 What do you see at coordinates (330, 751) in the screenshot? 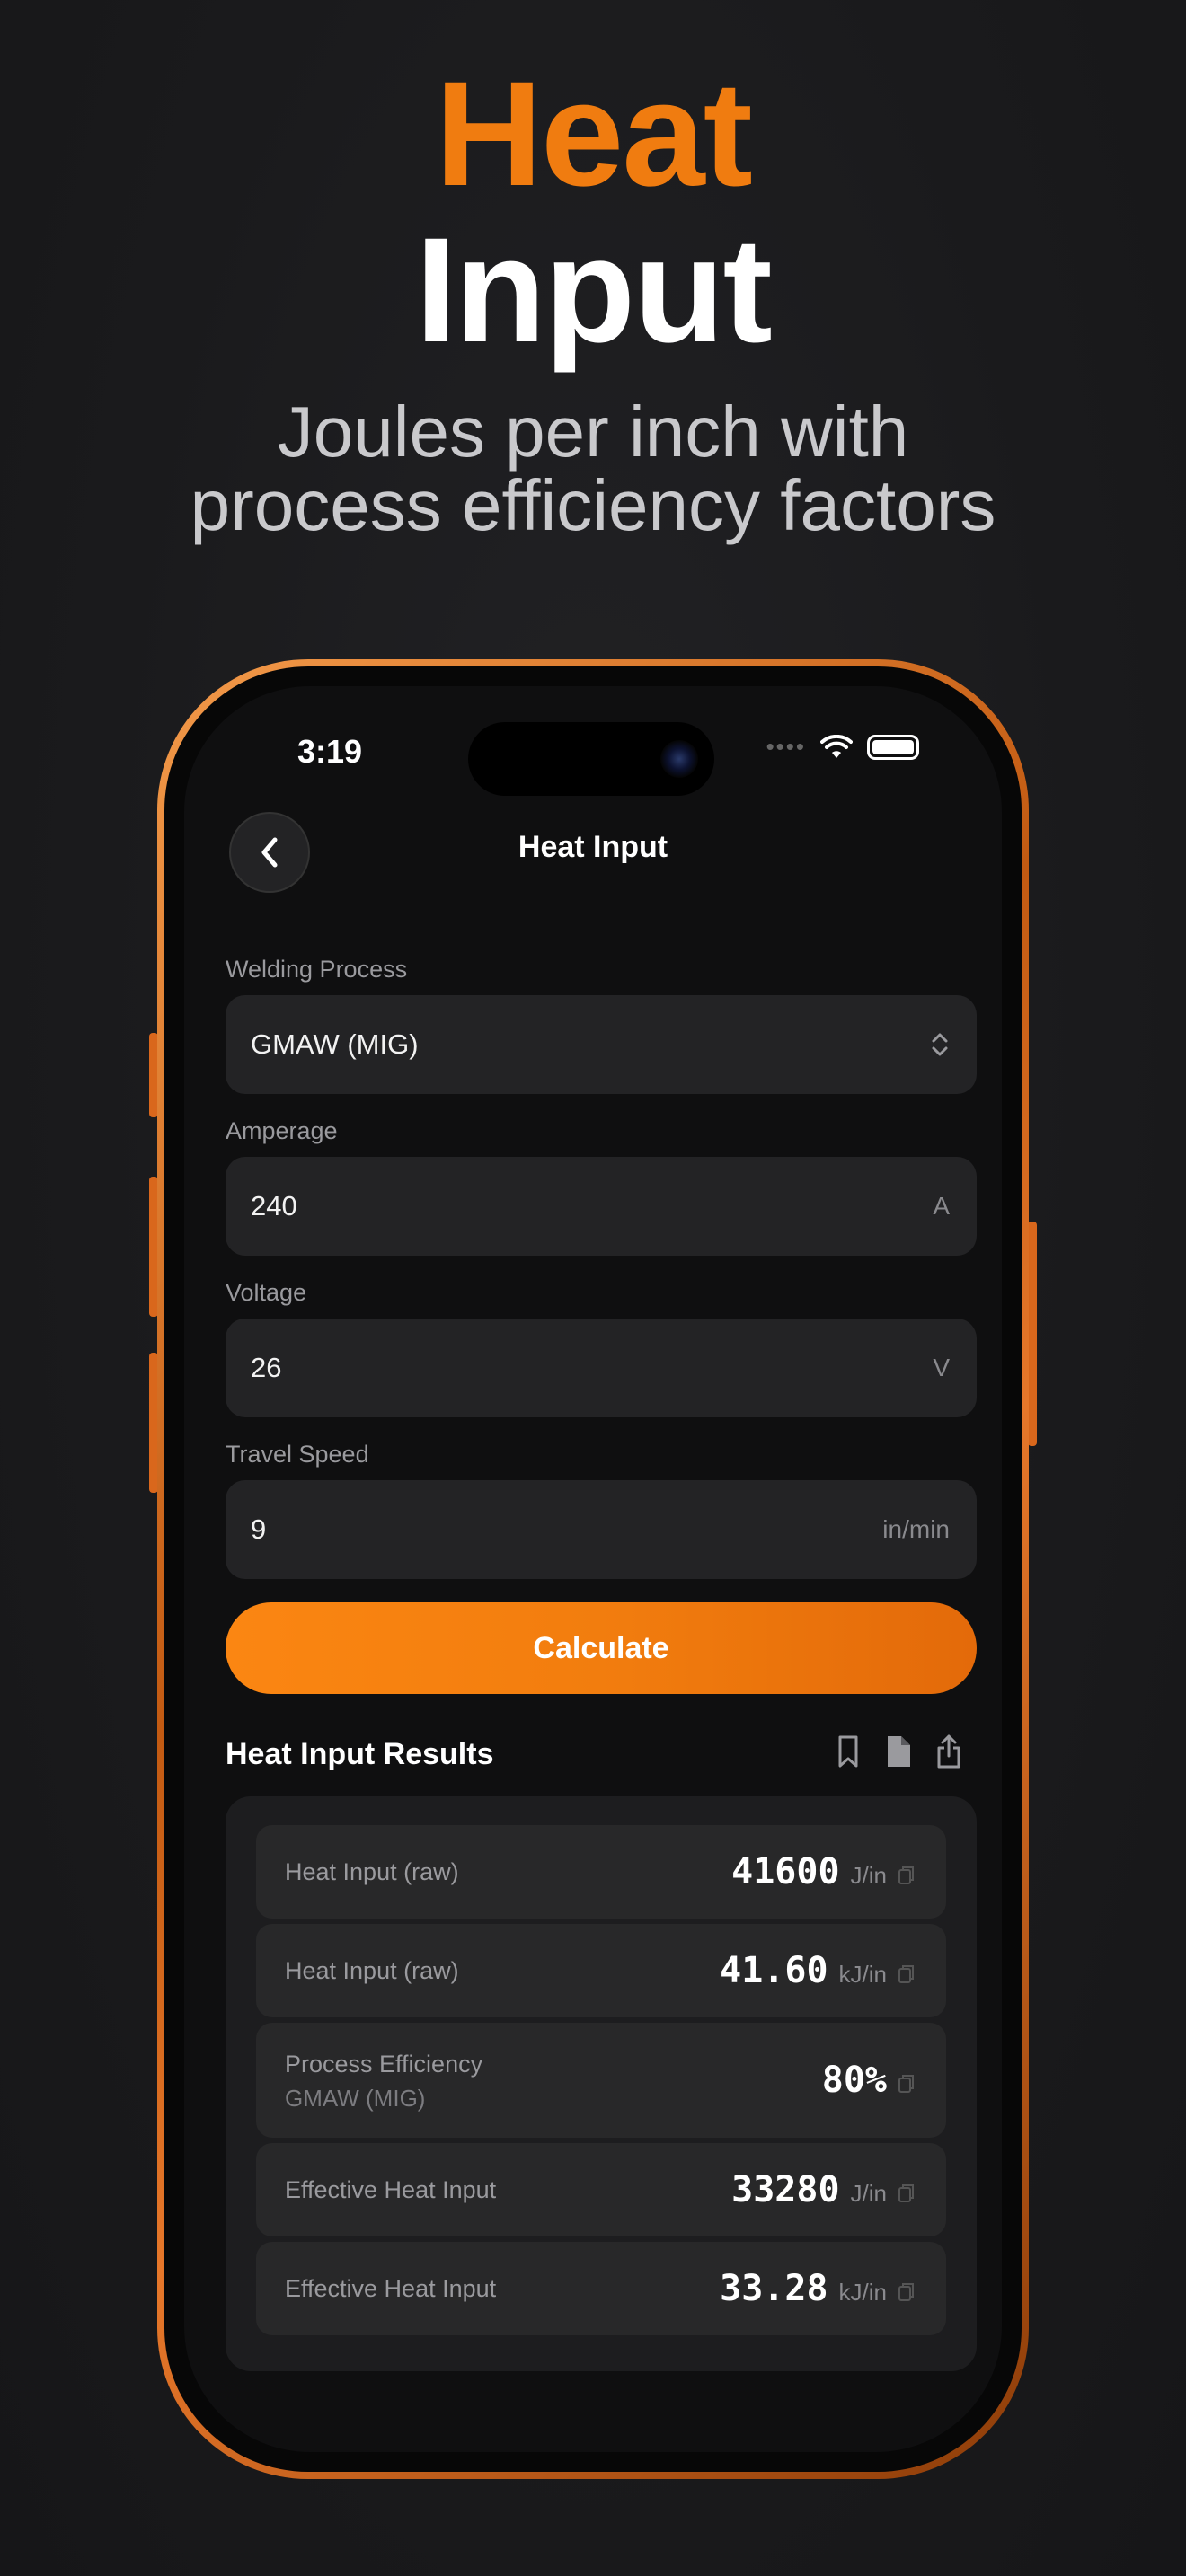
I see `status-time: 3:19` at bounding box center [330, 751].